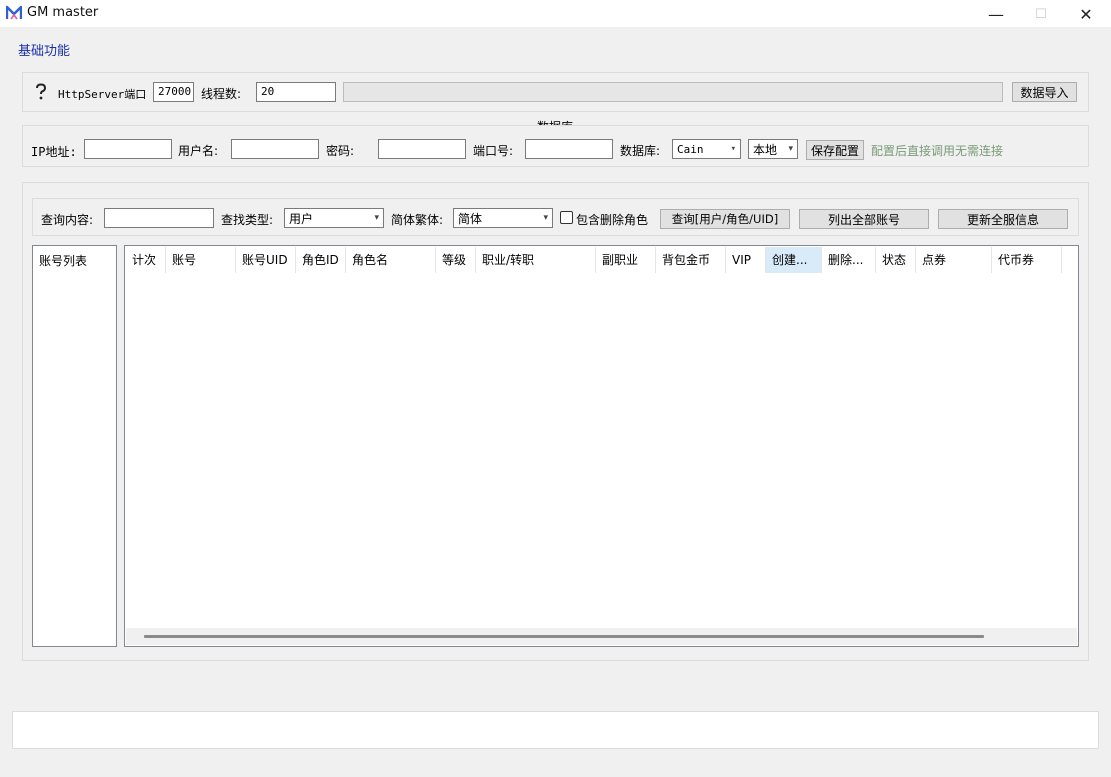 The height and width of the screenshot is (777, 1111). Describe the element at coordinates (569, 149) in the screenshot. I see `db-port-input` at that location.